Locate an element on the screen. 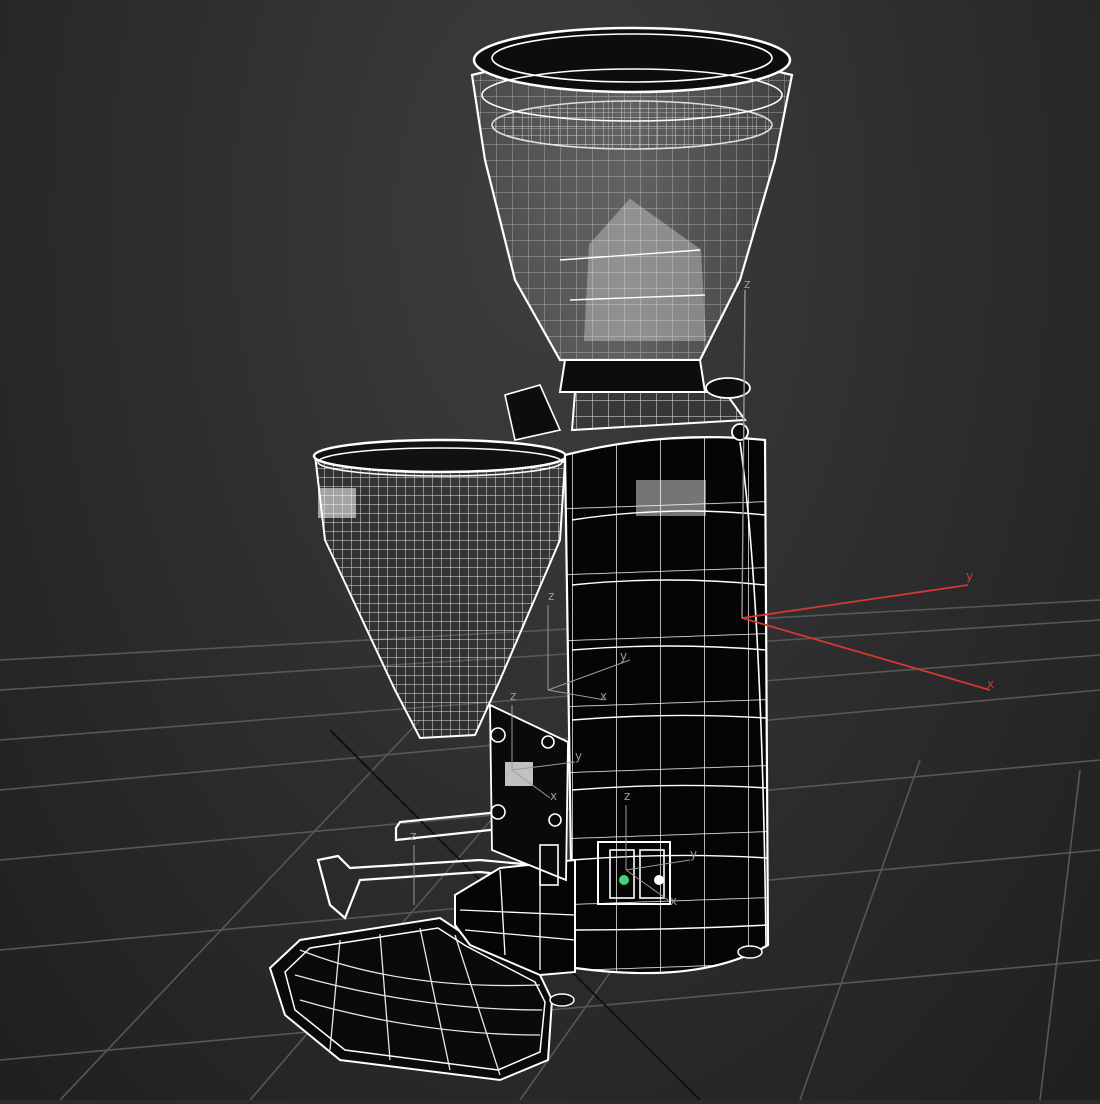 The width and height of the screenshot is (1100, 1104). gizmo-z-label: z is located at coordinates (747, 284).